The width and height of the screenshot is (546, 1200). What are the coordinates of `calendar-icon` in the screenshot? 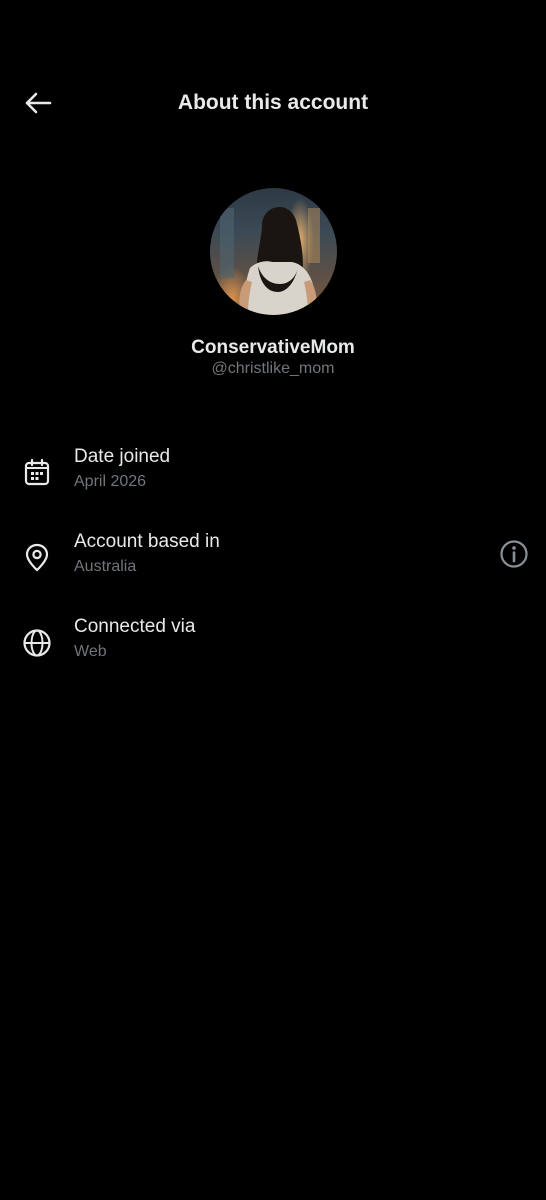 It's located at (37, 472).